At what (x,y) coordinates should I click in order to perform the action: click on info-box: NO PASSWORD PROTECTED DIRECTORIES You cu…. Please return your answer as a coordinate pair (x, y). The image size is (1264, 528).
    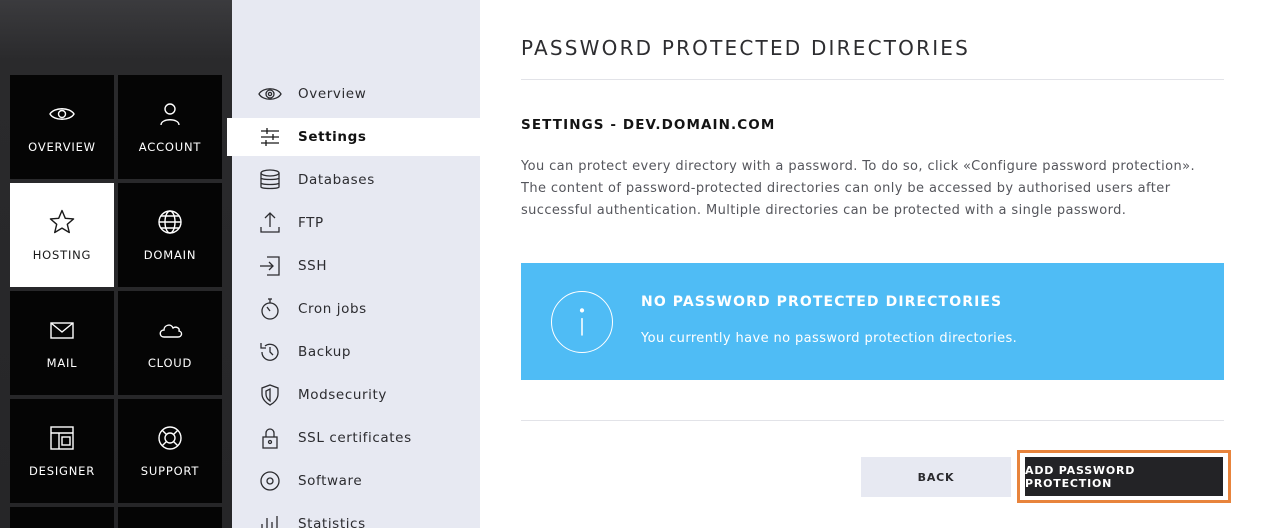
    Looking at the image, I should click on (872, 321).